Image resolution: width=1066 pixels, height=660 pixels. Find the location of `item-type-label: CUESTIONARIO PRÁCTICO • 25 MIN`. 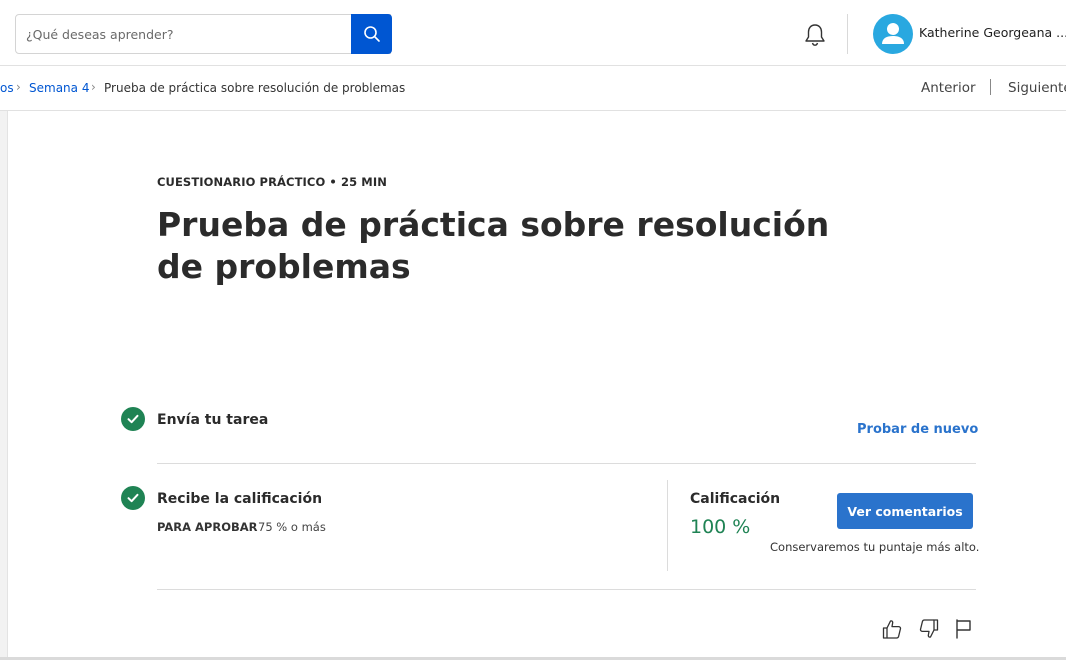

item-type-label: CUESTIONARIO PRÁCTICO • 25 MIN is located at coordinates (272, 182).